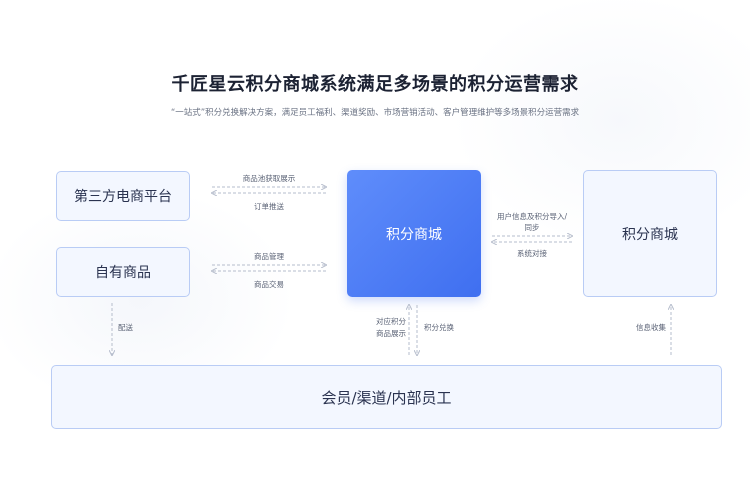 This screenshot has width=750, height=500. I want to click on label-system-connect: 系统对接, so click(532, 253).